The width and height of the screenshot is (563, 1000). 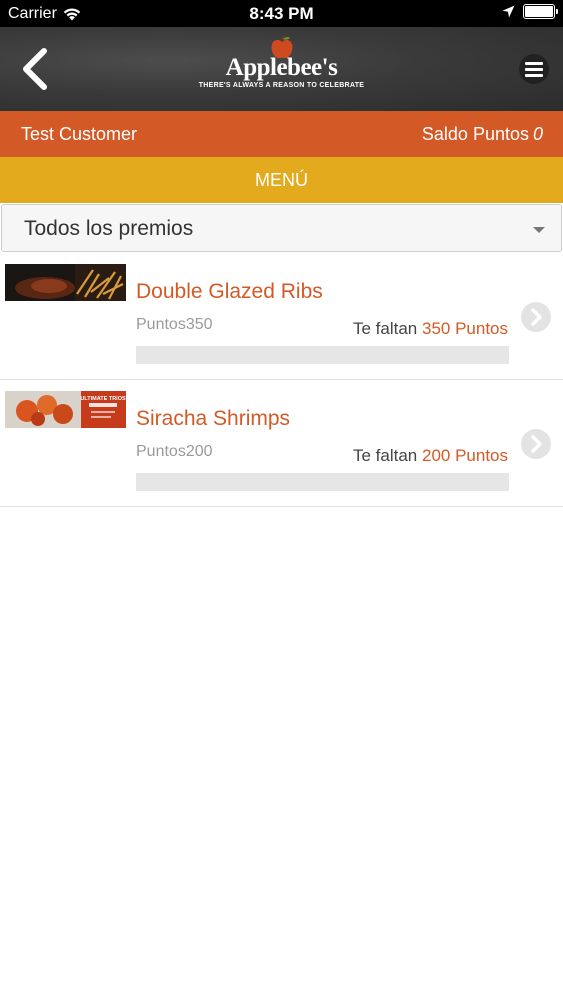 What do you see at coordinates (174, 451) in the screenshot?
I see `reward-cost: Puntos200` at bounding box center [174, 451].